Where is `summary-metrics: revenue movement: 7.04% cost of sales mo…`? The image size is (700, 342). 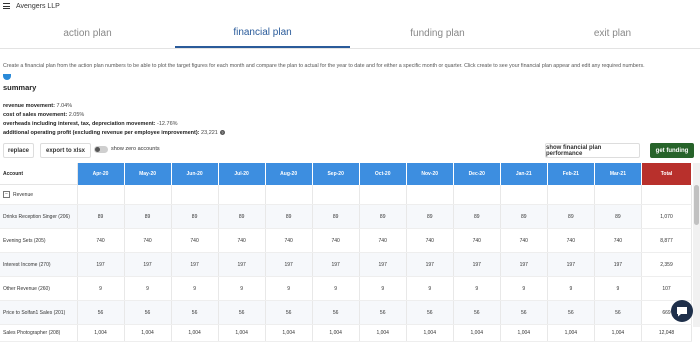
summary-metrics: revenue movement: 7.04% cost of sales mo… is located at coordinates (350, 120).